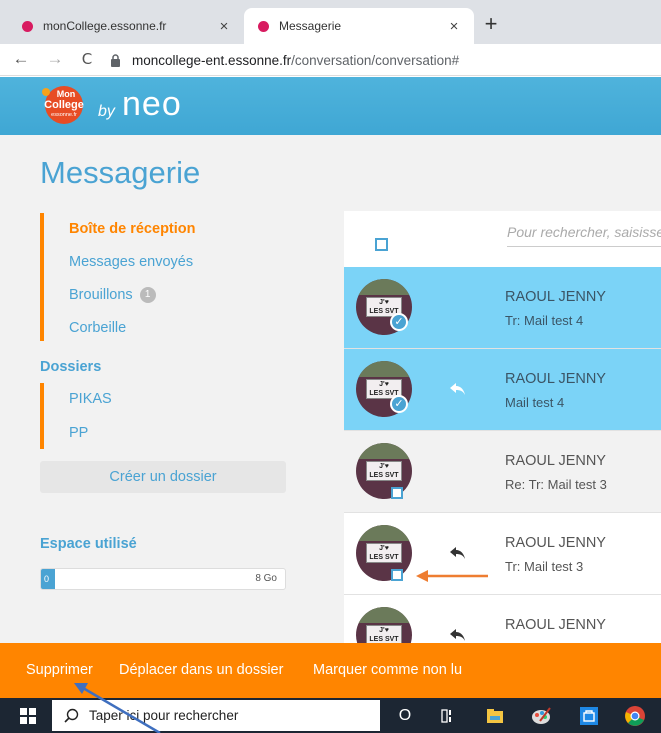 The height and width of the screenshot is (733, 661). I want to click on folder-item-pp: PP, so click(78, 433).